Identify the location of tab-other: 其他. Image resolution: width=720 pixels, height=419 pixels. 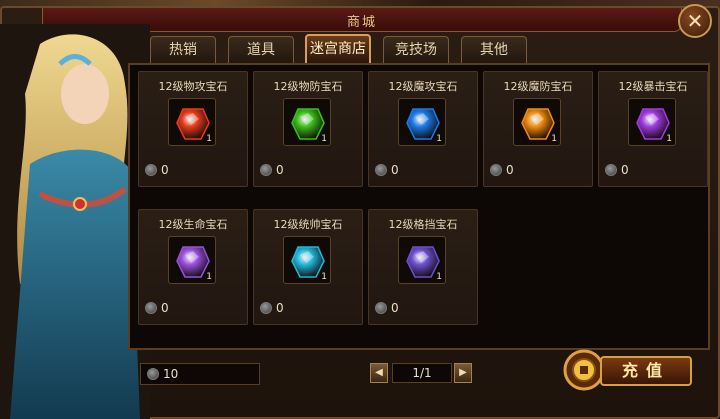
(494, 49).